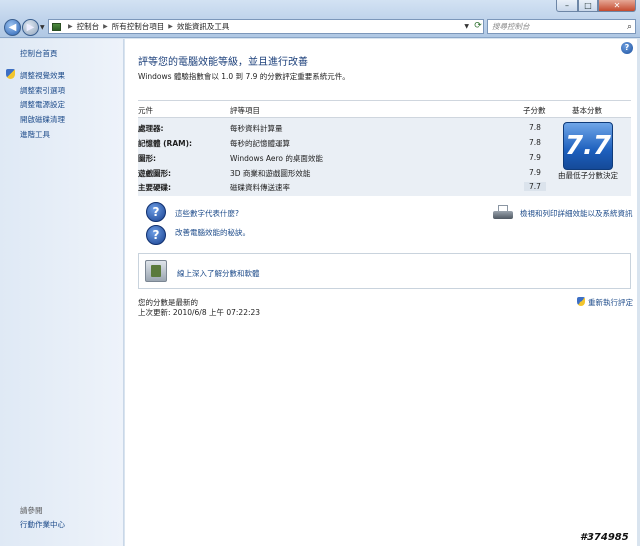 The width and height of the screenshot is (640, 546). Describe the element at coordinates (256, 128) in the screenshot. I see `rated-item: 每秒資料計算量` at that location.